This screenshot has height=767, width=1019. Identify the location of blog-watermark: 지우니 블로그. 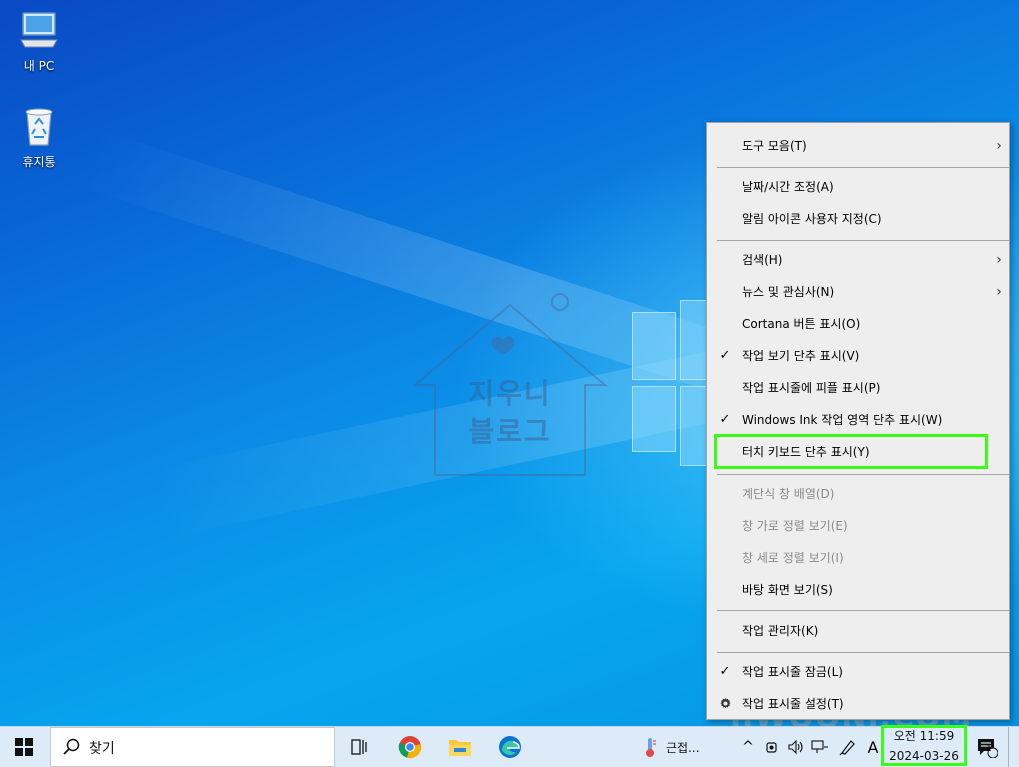
(510, 385).